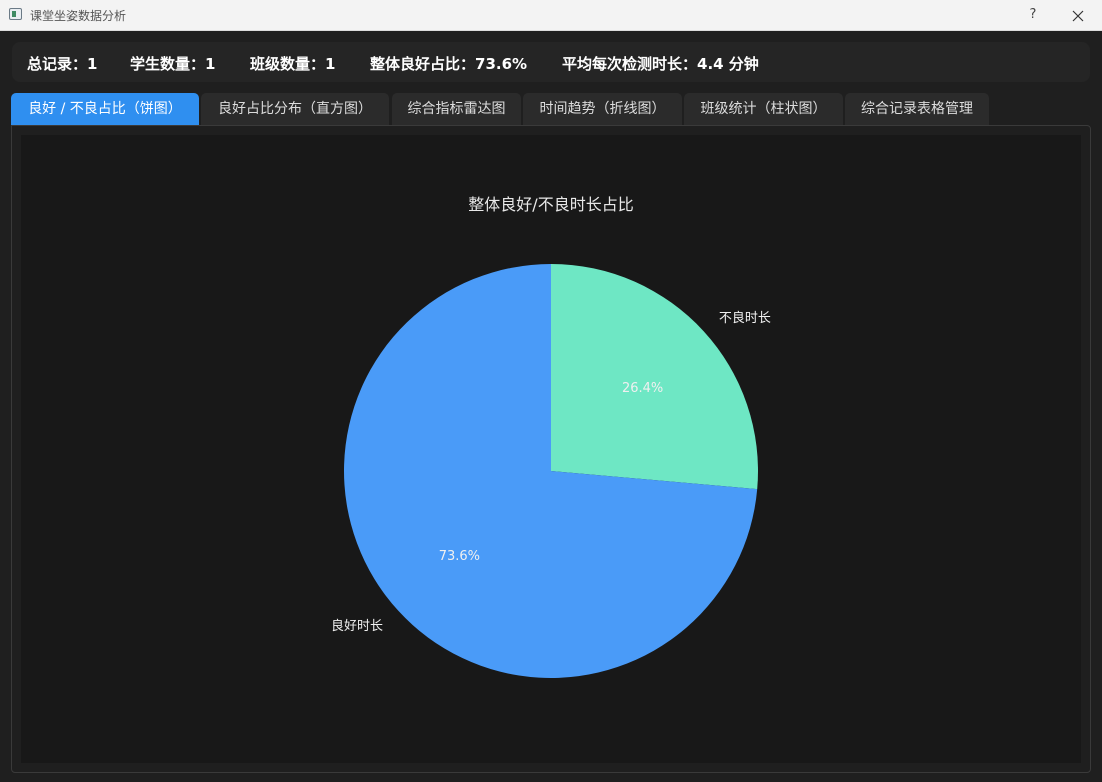  I want to click on pie-slice-percent-label: 73.6%, so click(459, 556).